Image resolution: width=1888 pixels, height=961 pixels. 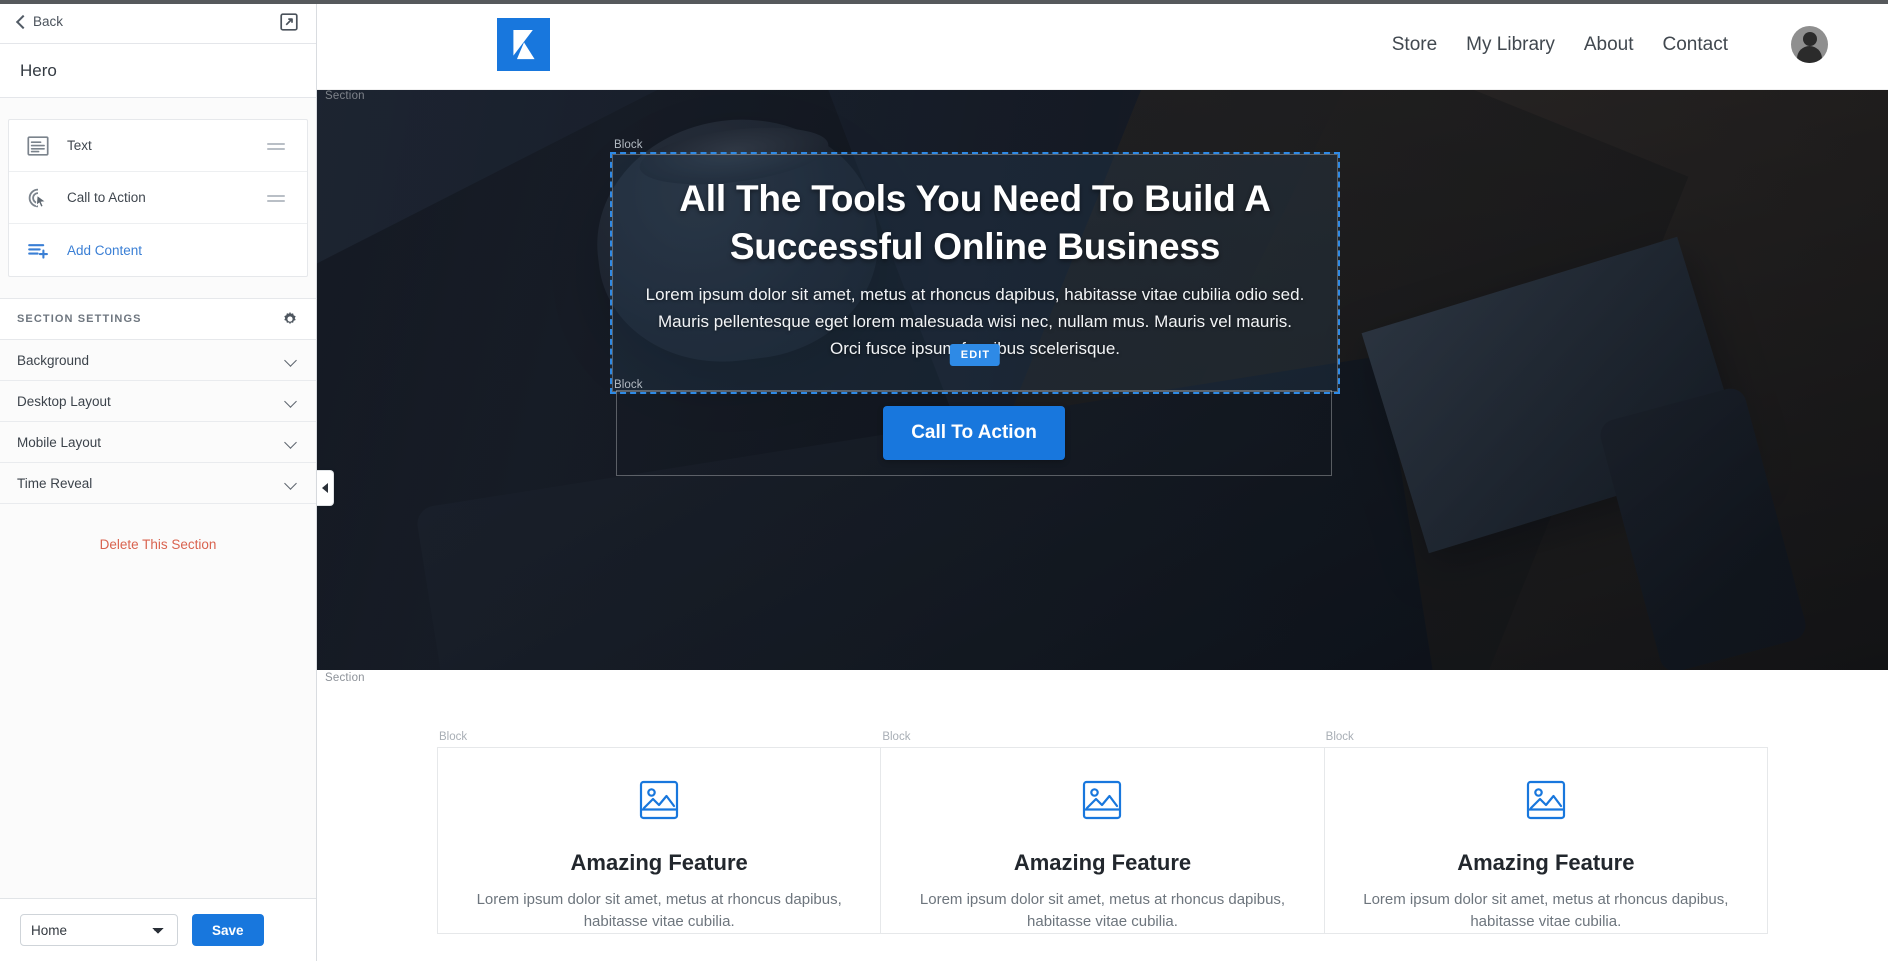 What do you see at coordinates (158, 22) in the screenshot?
I see `sidebar-topbar: Back` at bounding box center [158, 22].